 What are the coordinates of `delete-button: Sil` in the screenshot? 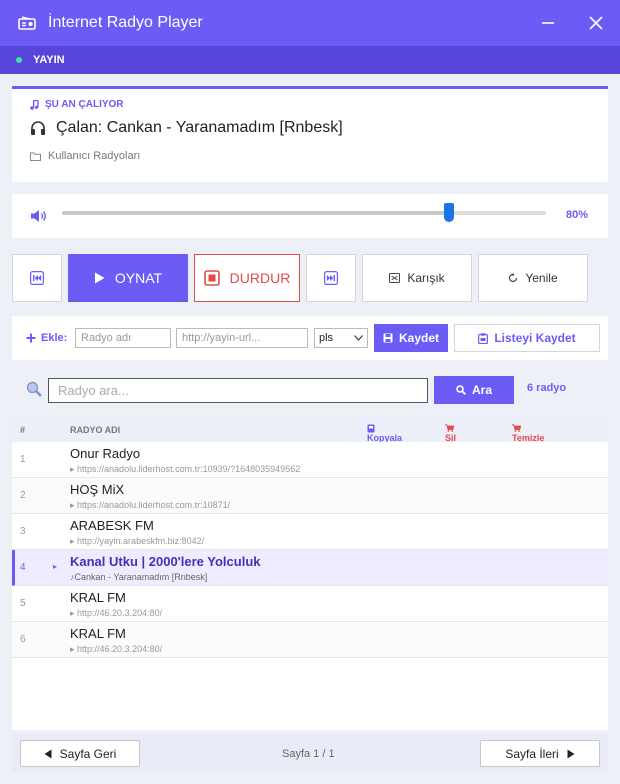 It's located at (450, 433).